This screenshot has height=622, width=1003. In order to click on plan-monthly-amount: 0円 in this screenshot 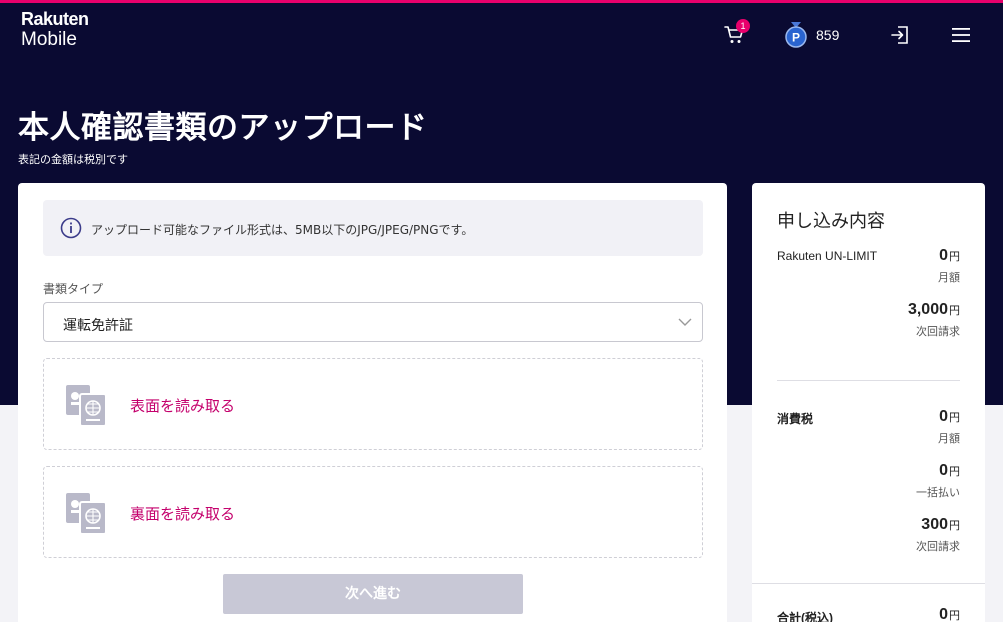, I will do `click(949, 255)`.